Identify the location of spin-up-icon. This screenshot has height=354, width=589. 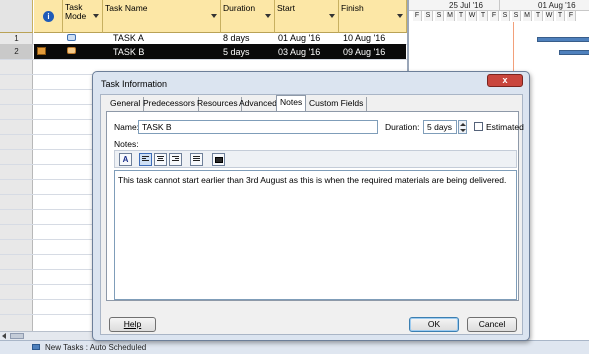
(463, 124).